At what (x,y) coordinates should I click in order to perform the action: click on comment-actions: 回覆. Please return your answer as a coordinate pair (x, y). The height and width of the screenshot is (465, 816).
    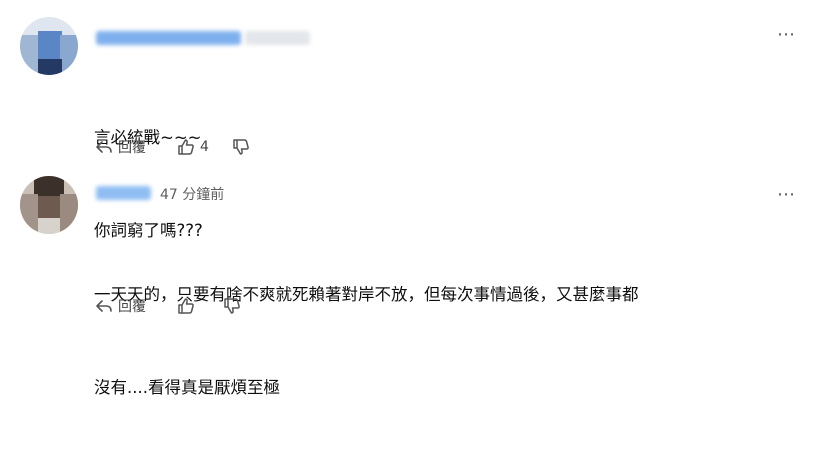
    Looking at the image, I should click on (168, 306).